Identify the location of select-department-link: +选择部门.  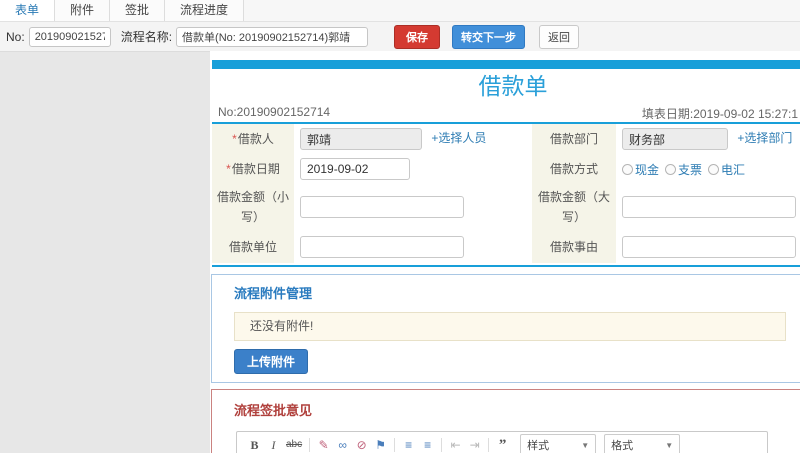
(764, 138).